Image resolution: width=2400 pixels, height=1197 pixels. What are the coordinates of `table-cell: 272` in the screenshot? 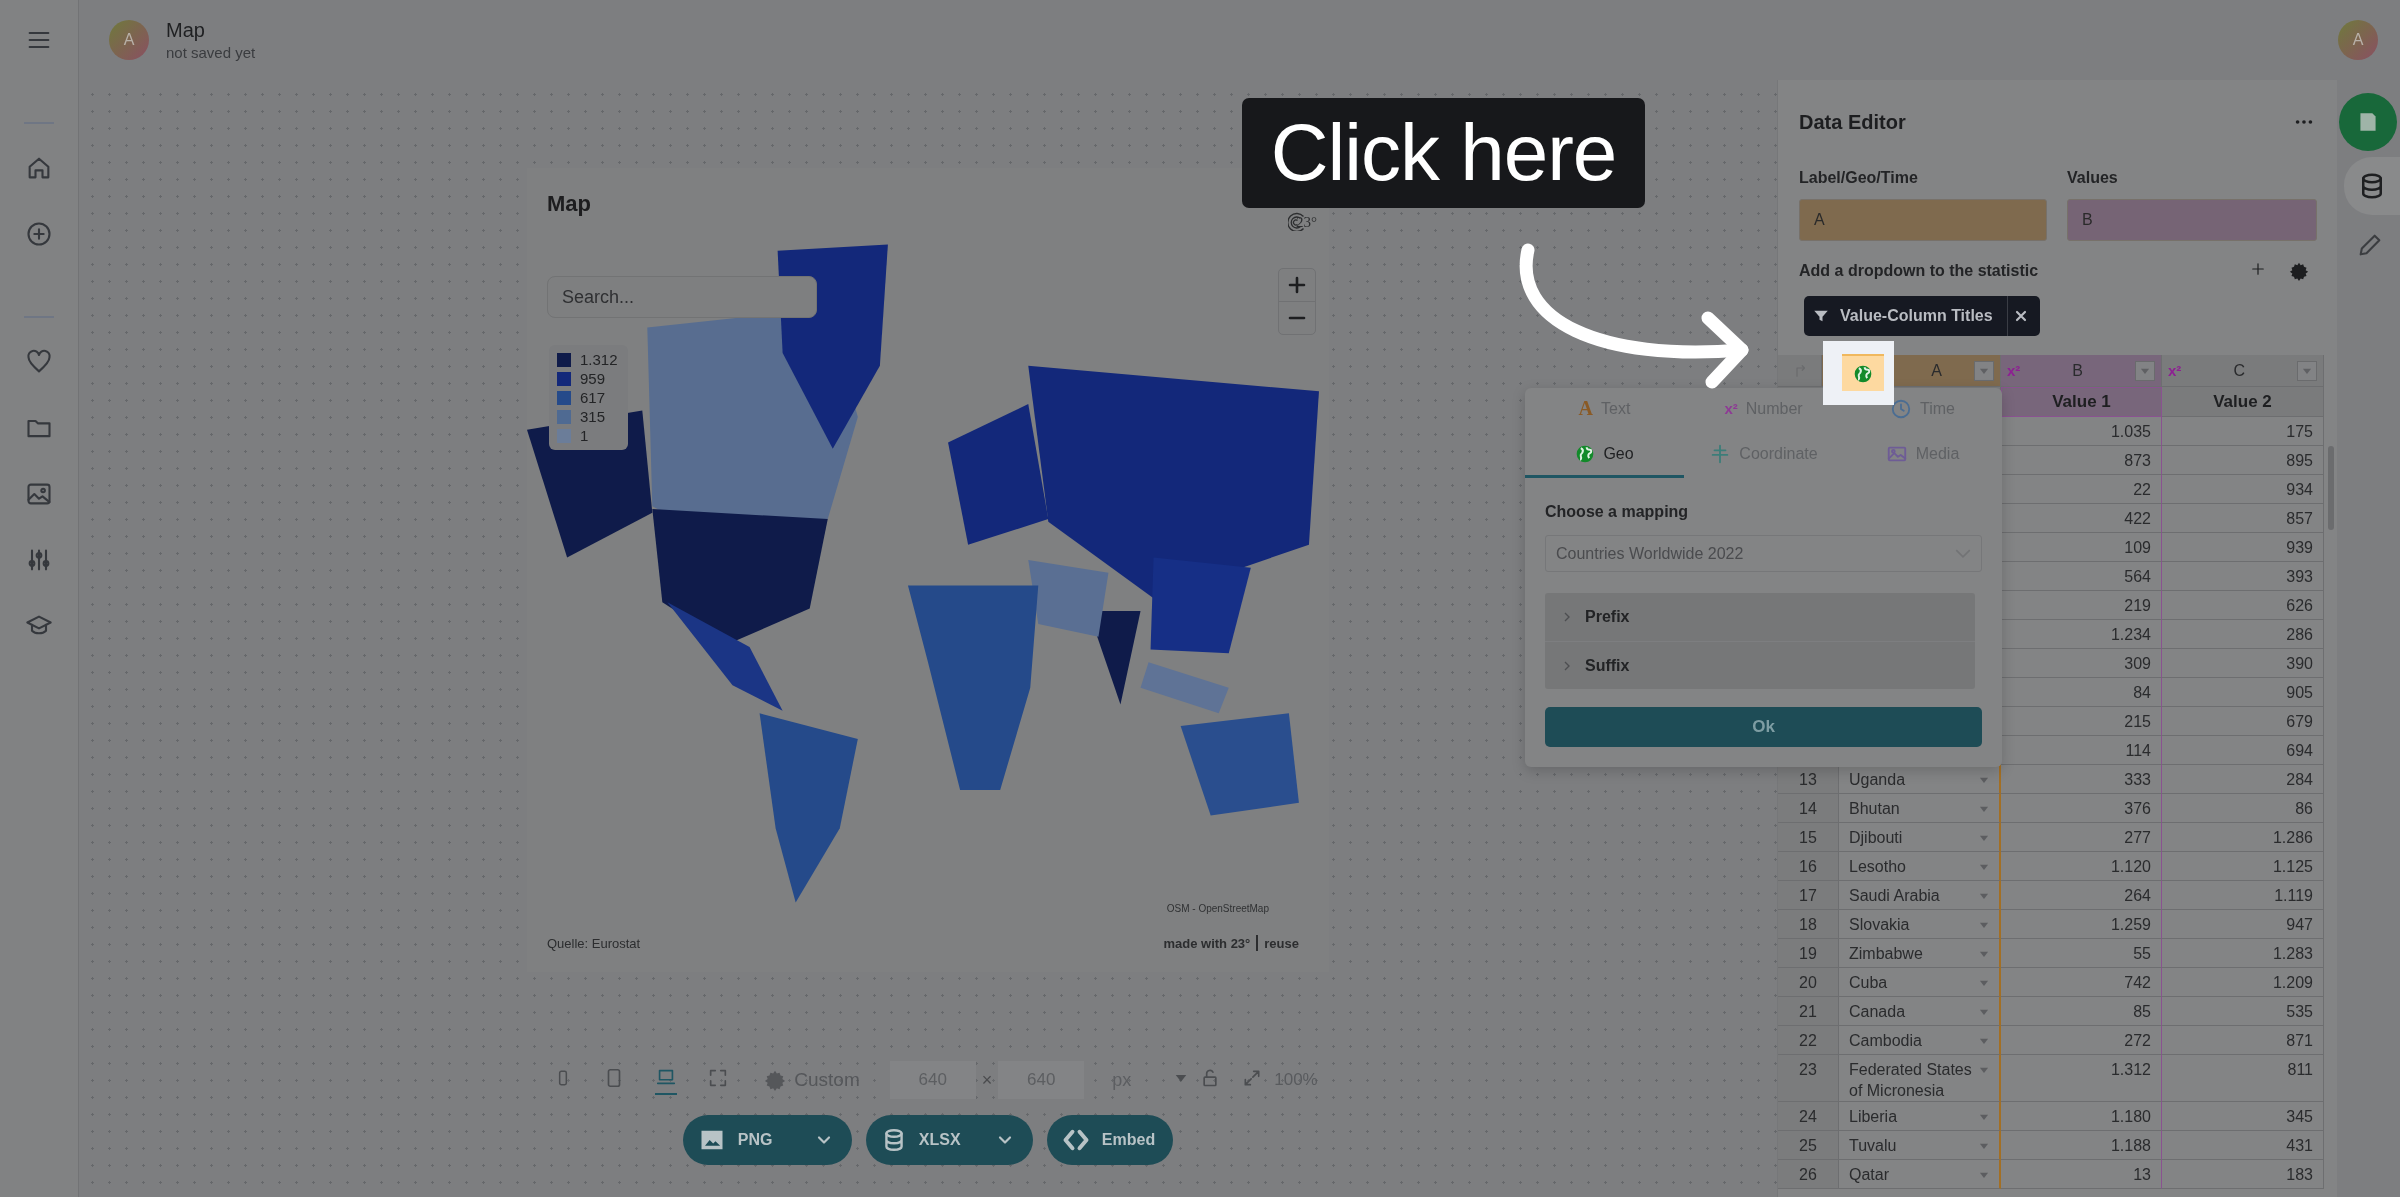 It's located at (2081, 1040).